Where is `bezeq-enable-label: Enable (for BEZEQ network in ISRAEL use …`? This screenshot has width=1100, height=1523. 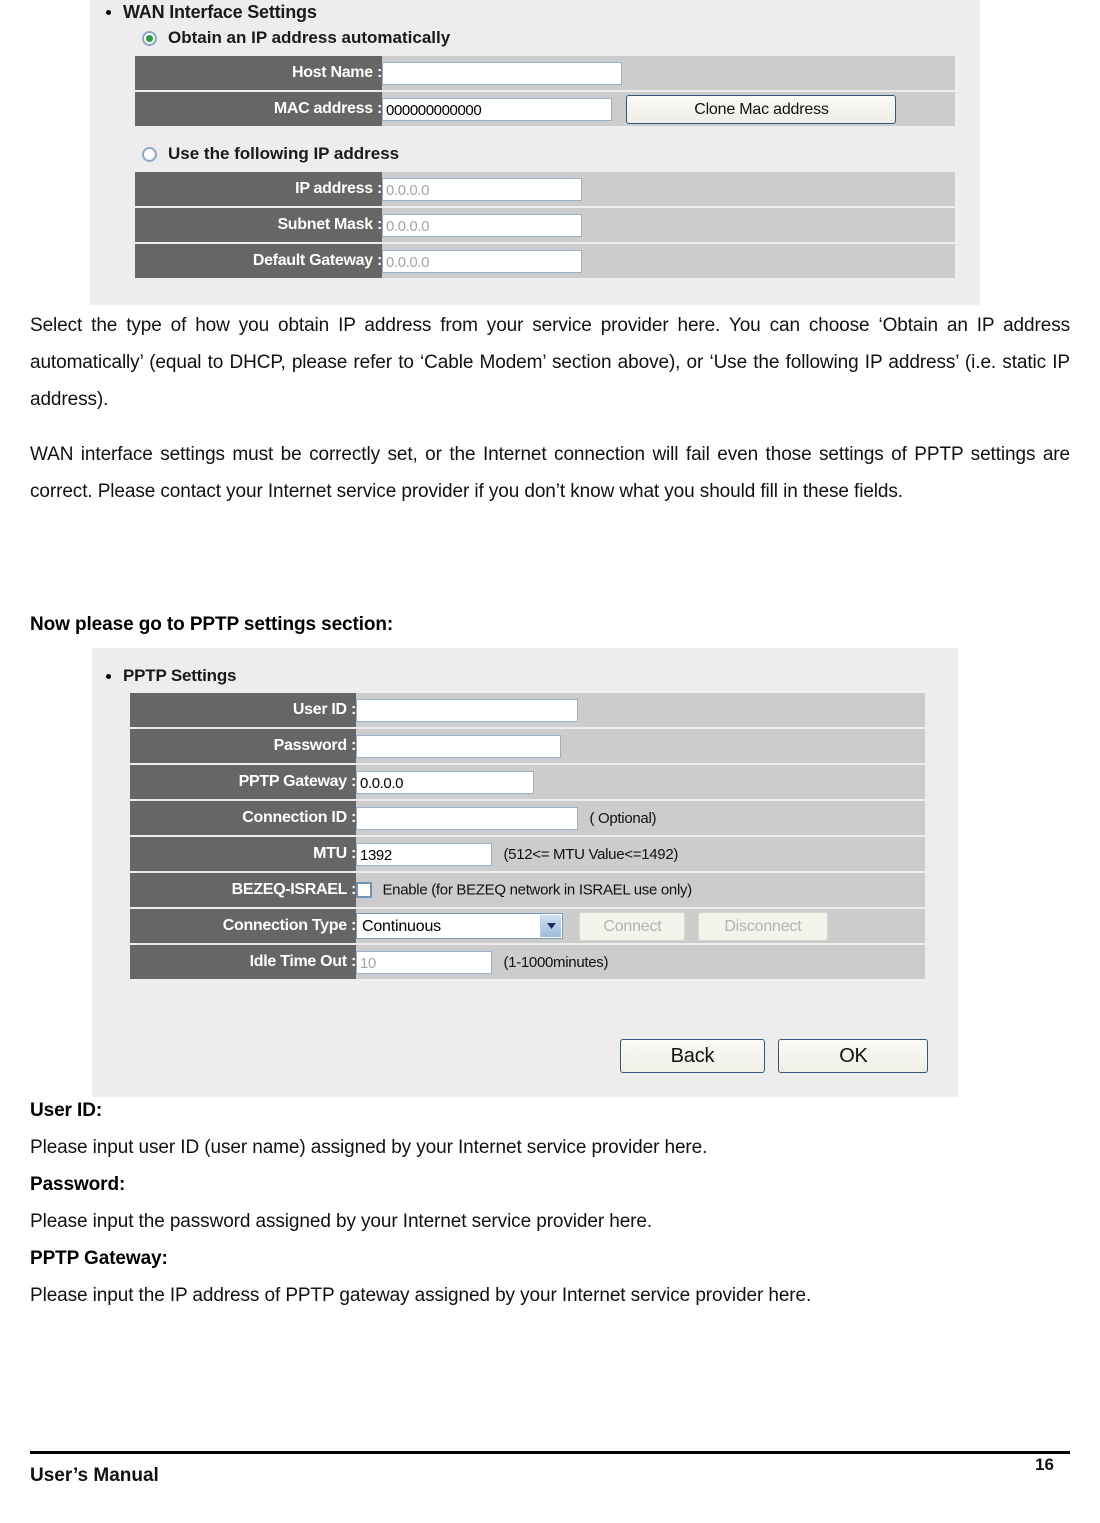
bezeq-enable-label: Enable (for BEZEQ network in ISRAEL use … is located at coordinates (537, 890).